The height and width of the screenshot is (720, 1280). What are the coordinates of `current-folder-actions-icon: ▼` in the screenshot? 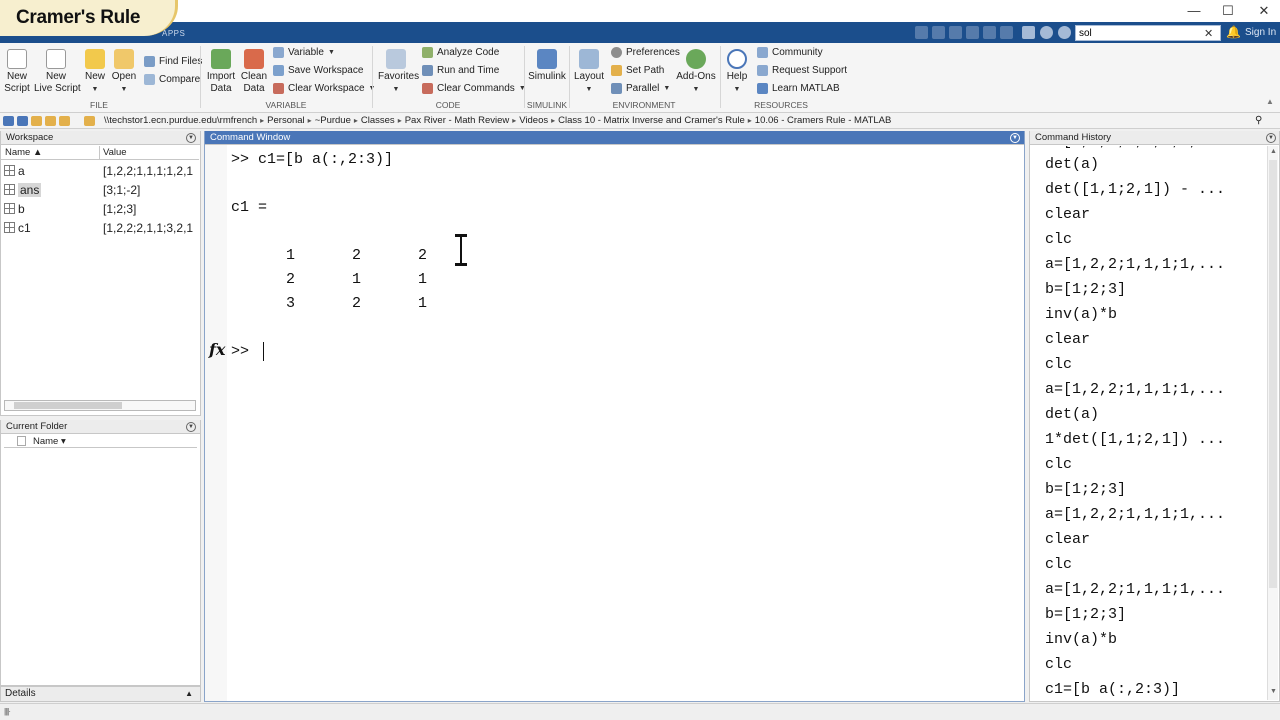 It's located at (191, 427).